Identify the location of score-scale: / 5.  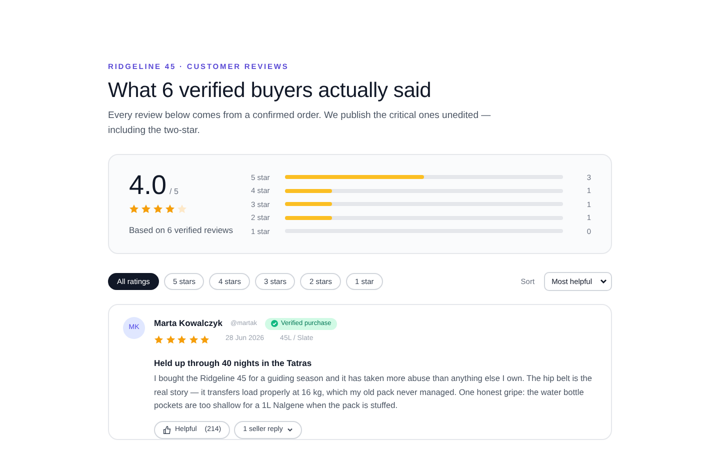
(174, 192).